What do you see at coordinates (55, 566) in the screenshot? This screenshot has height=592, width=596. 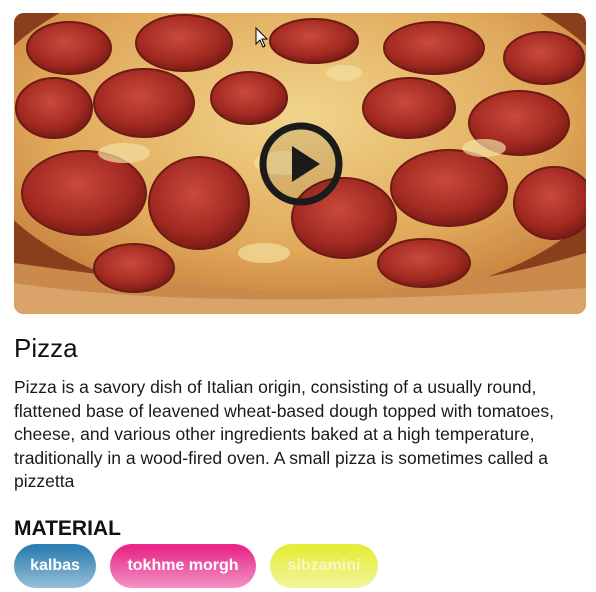 I see `material-chip-kalbas: kalbas` at bounding box center [55, 566].